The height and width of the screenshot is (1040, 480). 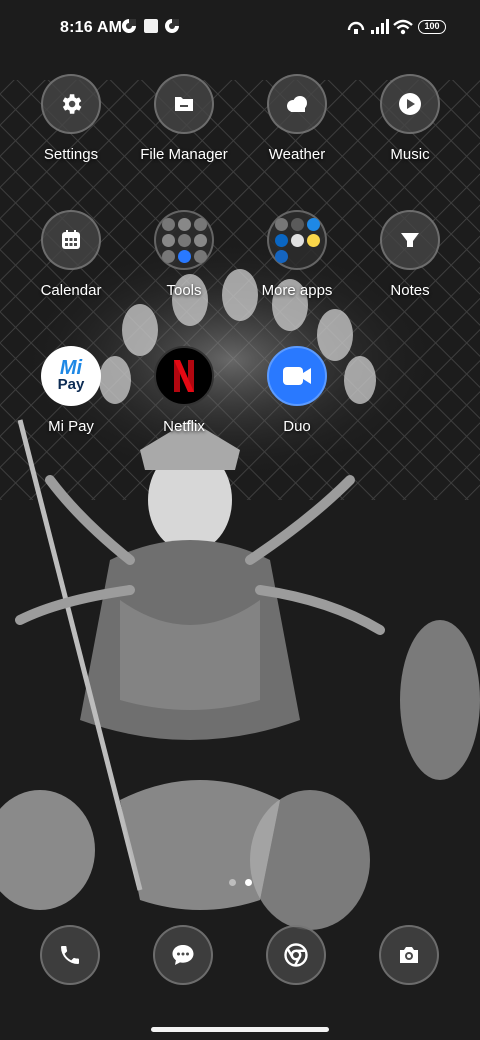 What do you see at coordinates (240, 28) in the screenshot?
I see `status-bar: 8:16 AM 100` at bounding box center [240, 28].